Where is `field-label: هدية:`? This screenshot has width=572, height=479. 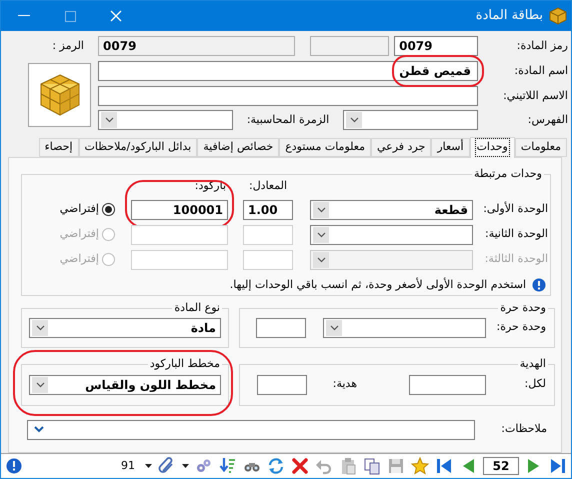
field-label: هدية: is located at coordinates (344, 384).